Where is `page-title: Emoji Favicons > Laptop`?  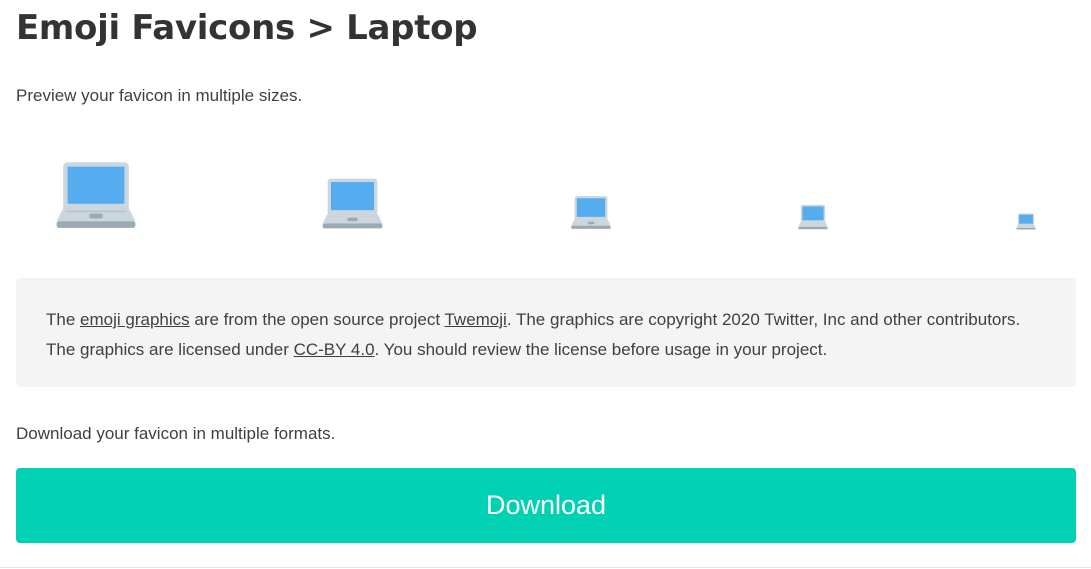 page-title: Emoji Favicons > Laptop is located at coordinates (247, 28).